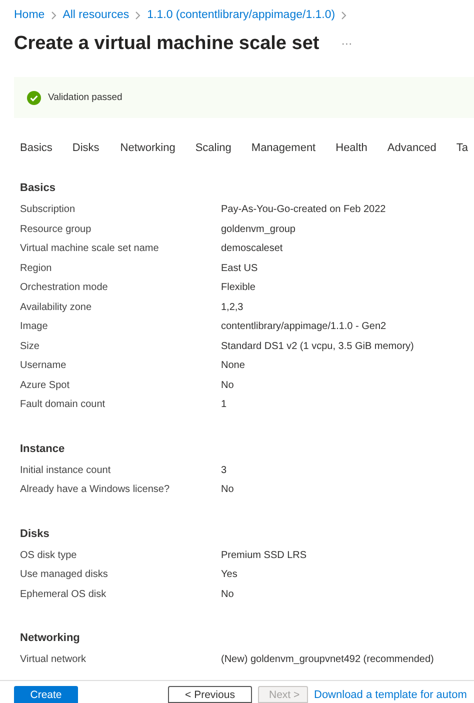  I want to click on breadcrumb-link: All resources, so click(96, 15).